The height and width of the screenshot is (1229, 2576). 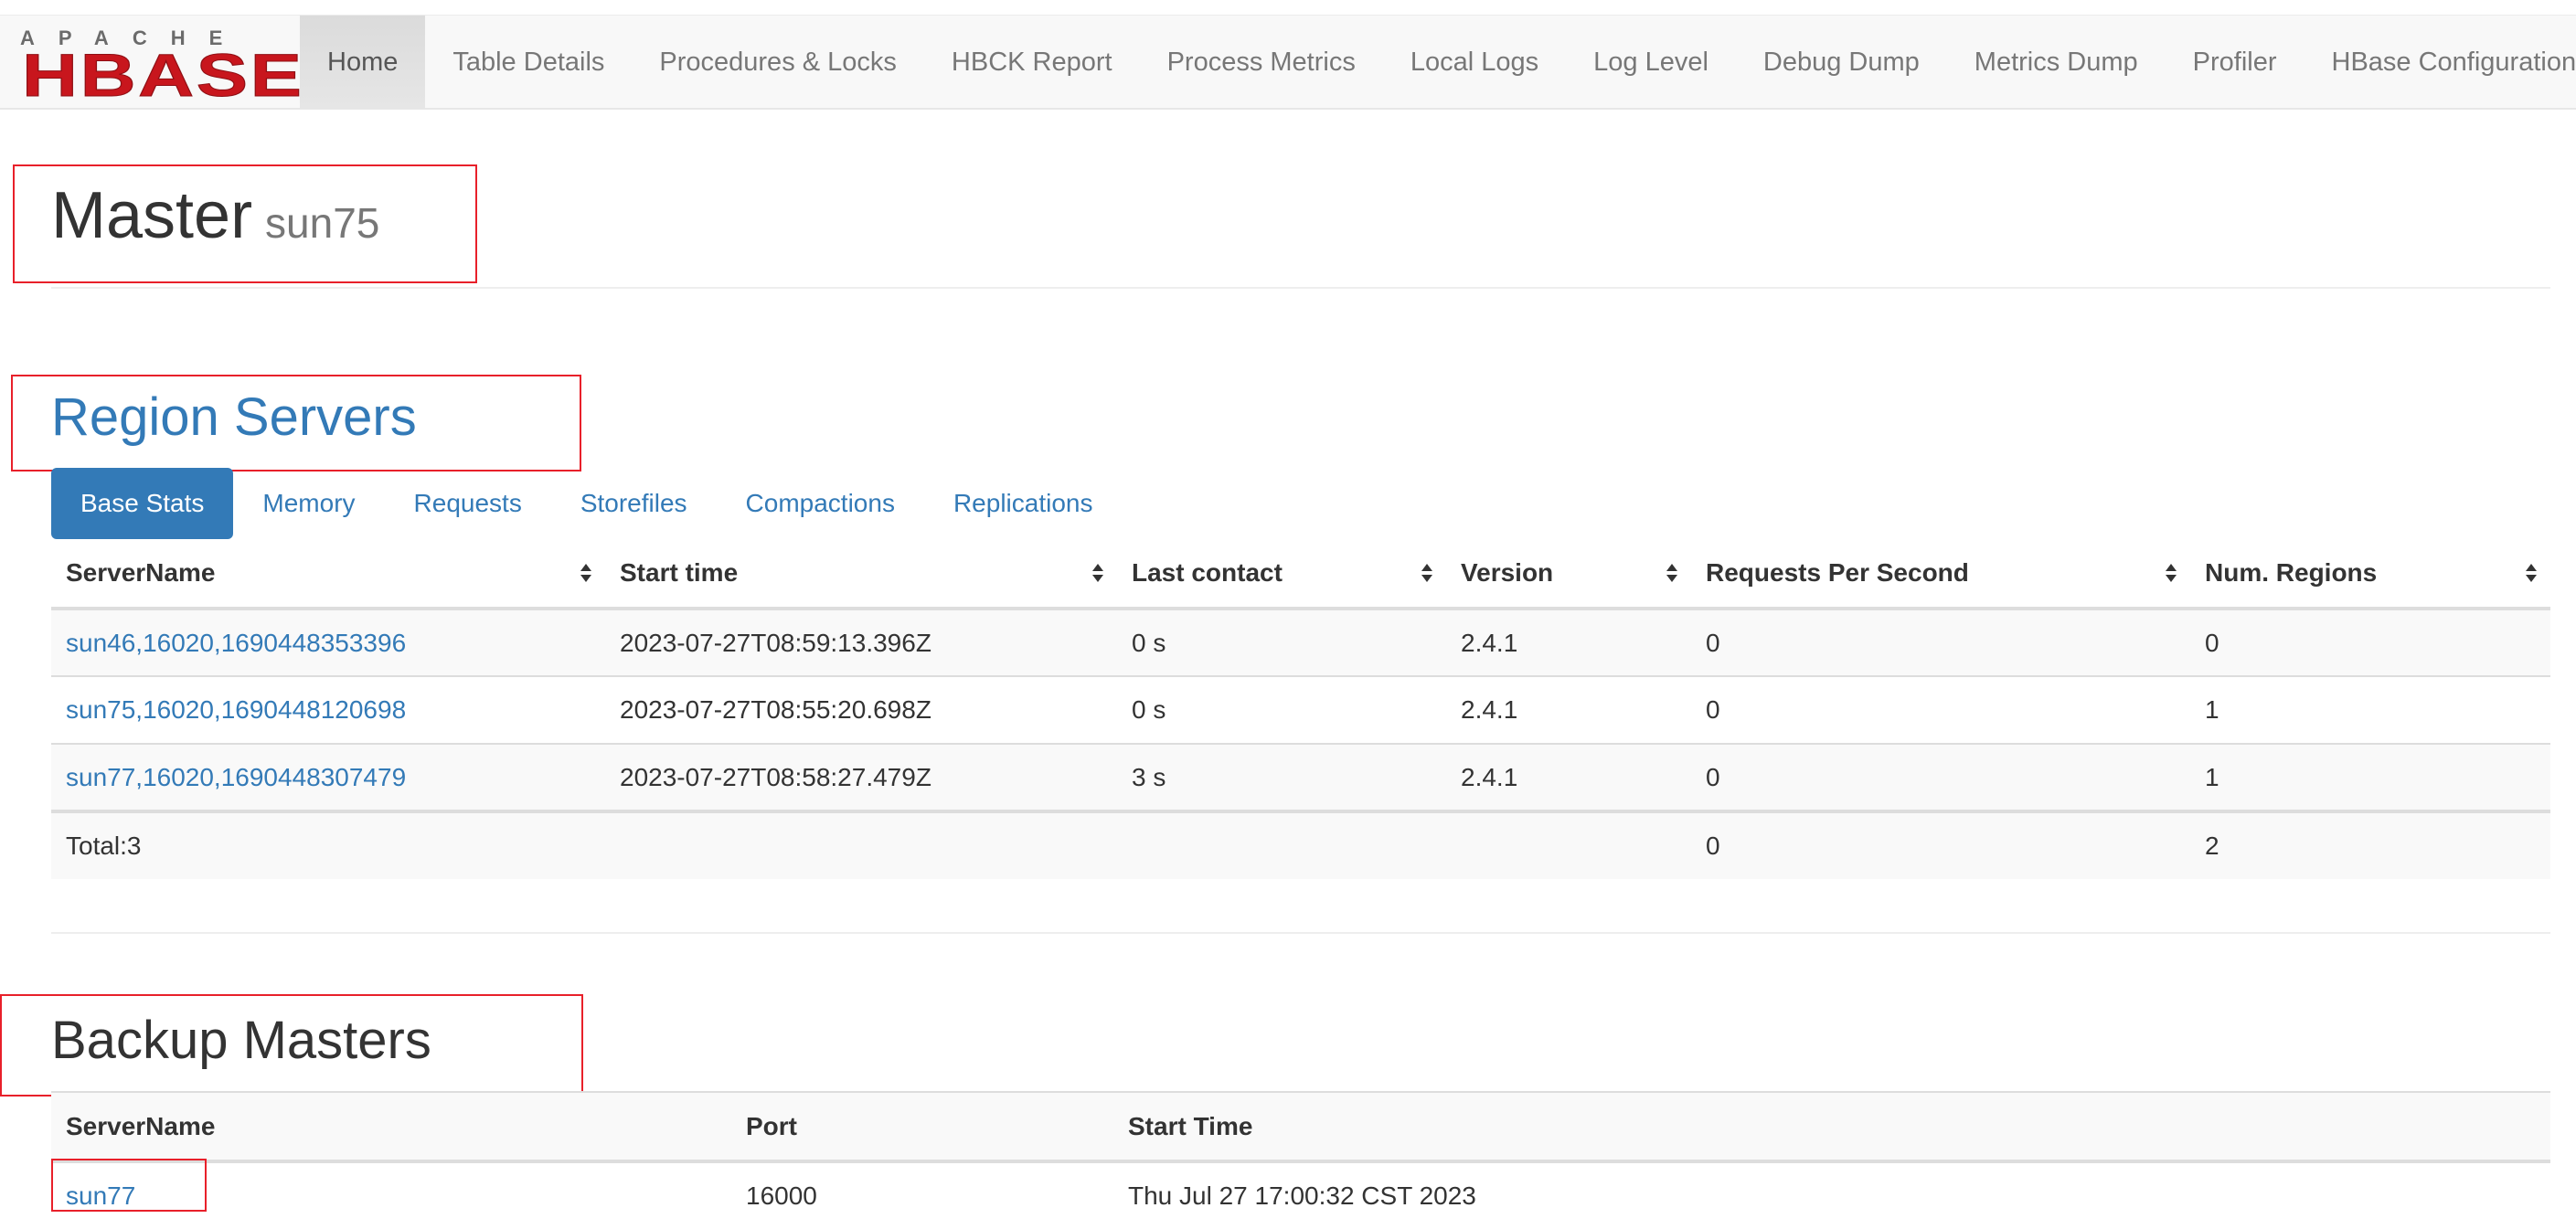 What do you see at coordinates (328, 777) in the screenshot?
I see `server-name-link: sun77,16020,1690448307479` at bounding box center [328, 777].